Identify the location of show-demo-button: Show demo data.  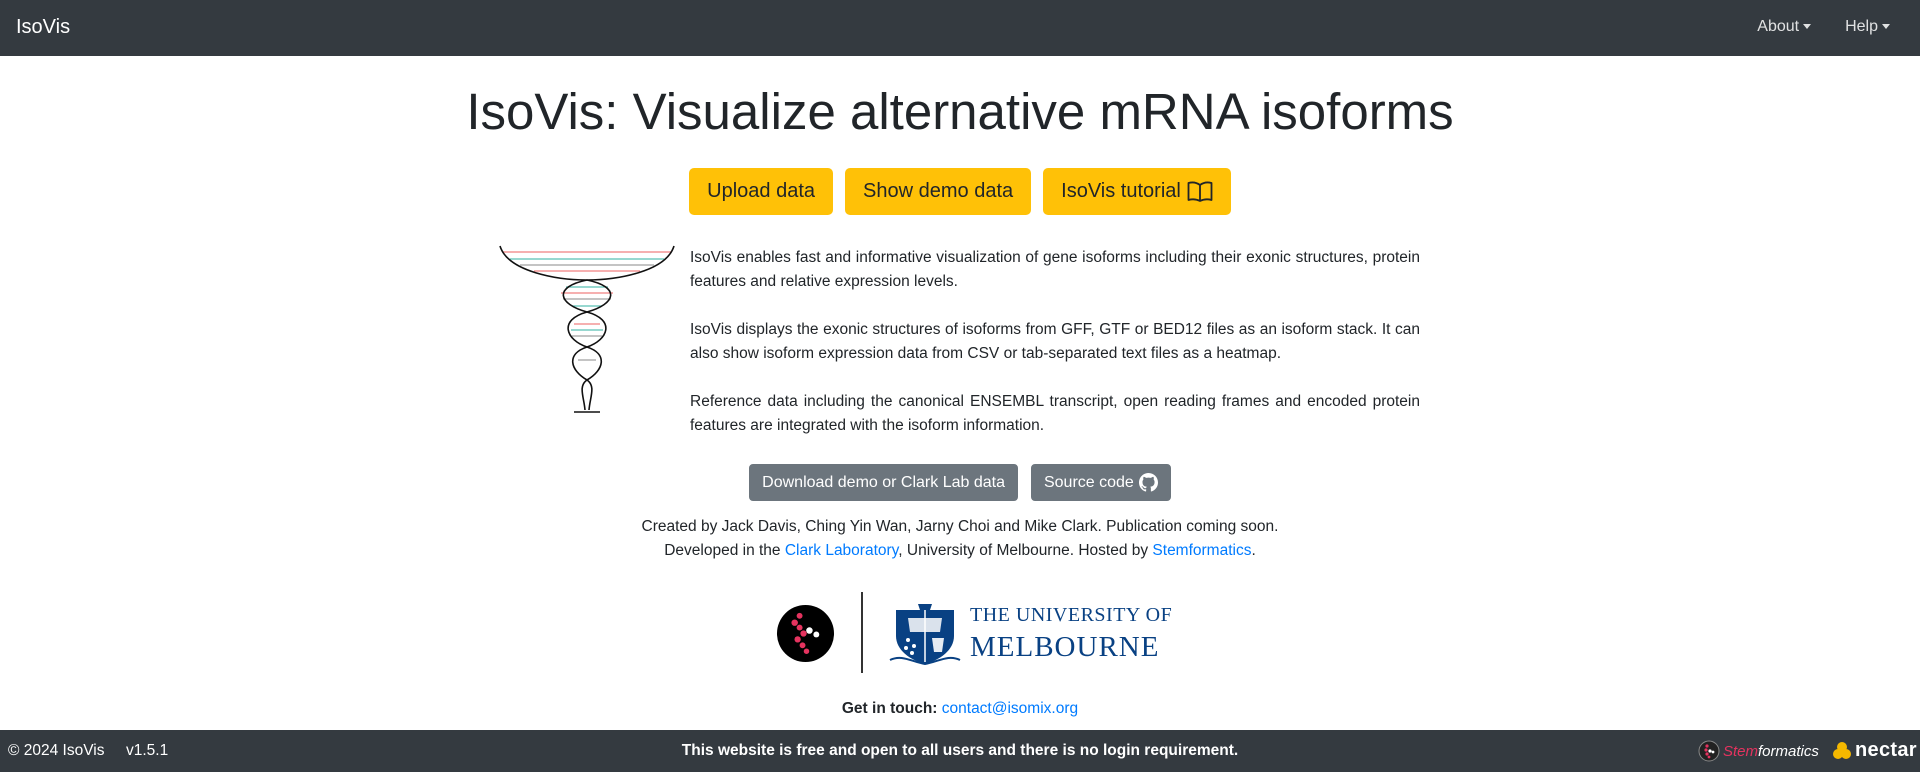
(938, 191).